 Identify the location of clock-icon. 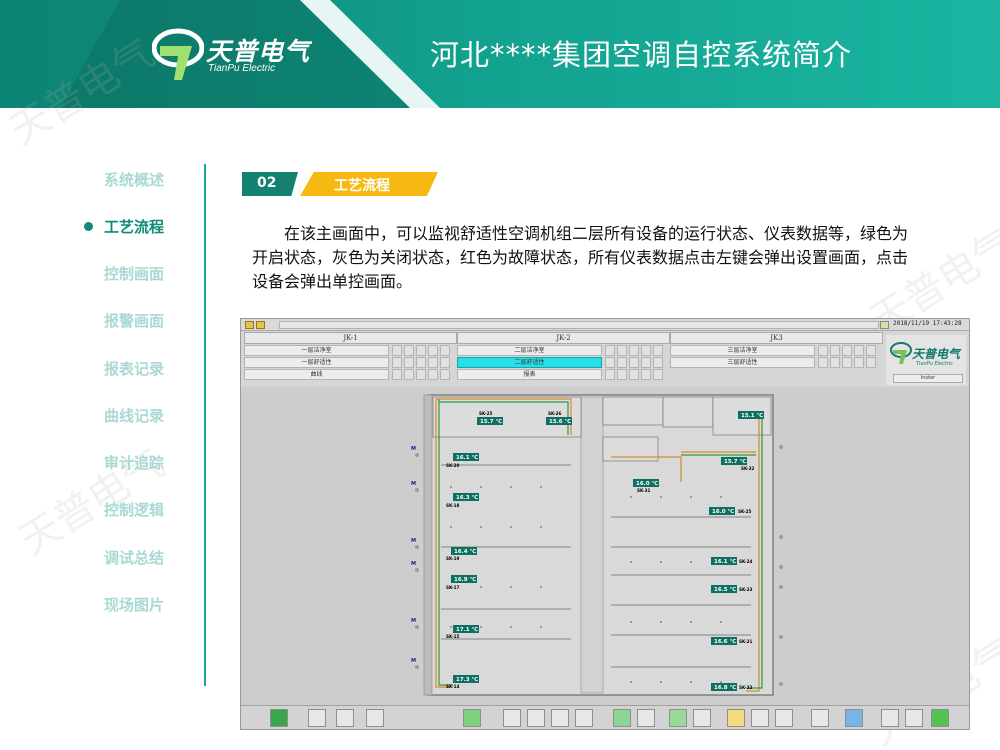
(884, 325).